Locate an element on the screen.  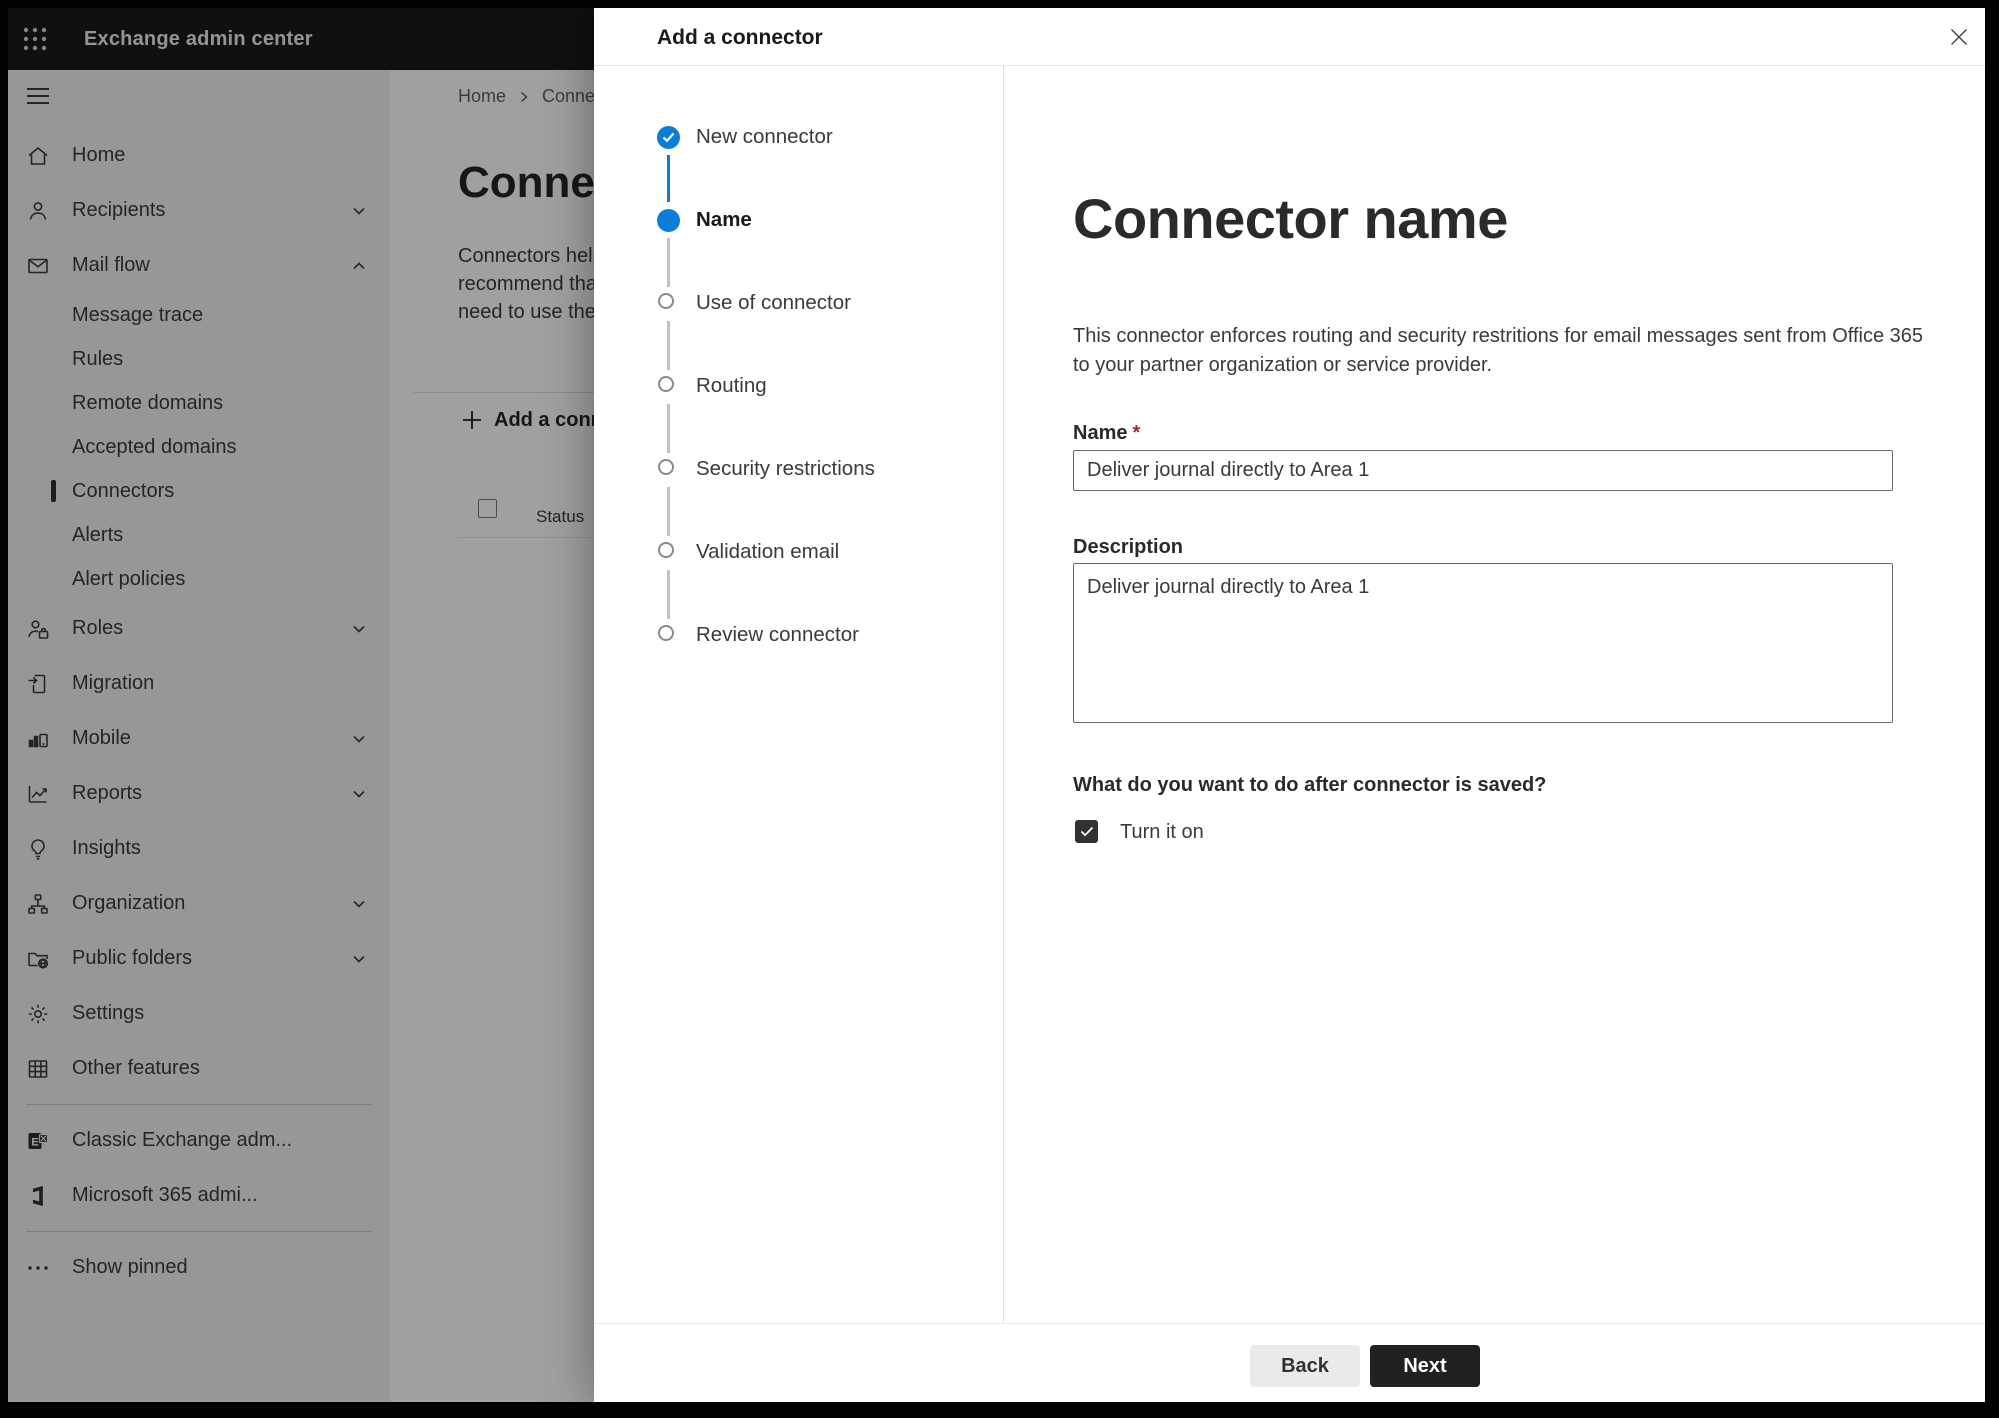
required-asterisk: * is located at coordinates (1136, 433).